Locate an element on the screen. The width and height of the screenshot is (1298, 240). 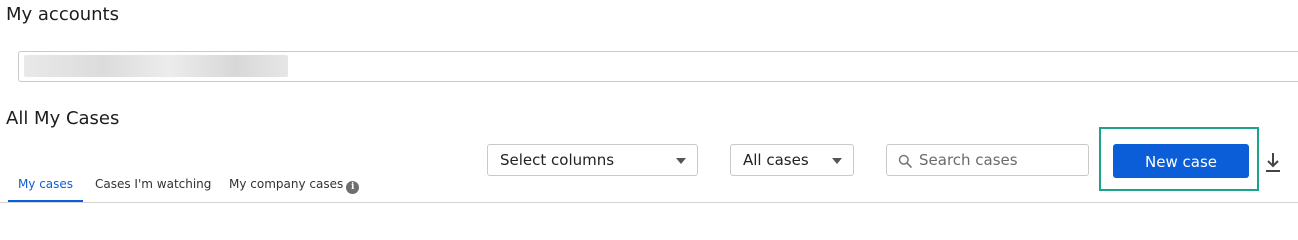
tab-my-cases: My cases is located at coordinates (45, 184).